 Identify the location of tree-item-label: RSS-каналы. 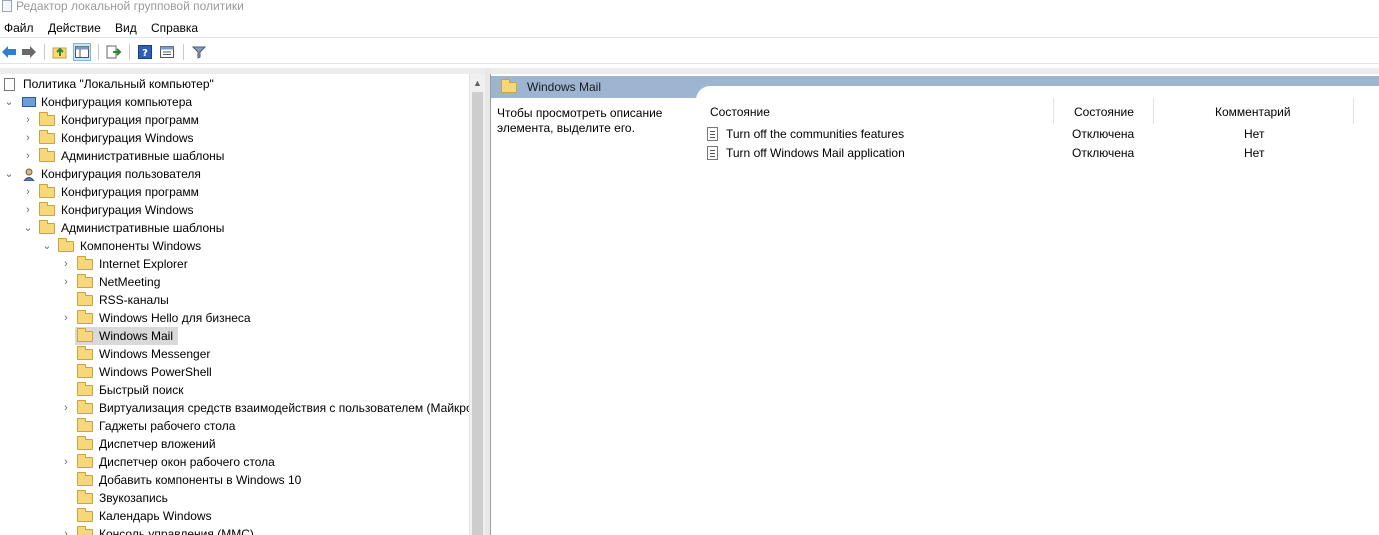
(134, 300).